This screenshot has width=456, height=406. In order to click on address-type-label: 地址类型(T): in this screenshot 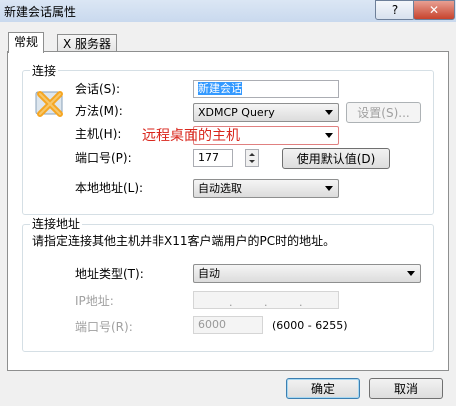, I will do `click(109, 274)`.